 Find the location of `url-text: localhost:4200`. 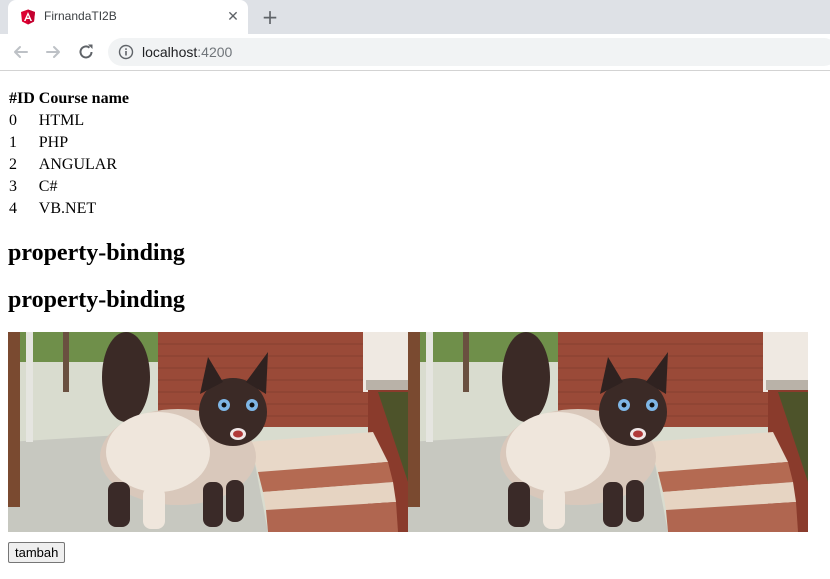

url-text: localhost:4200 is located at coordinates (187, 52).